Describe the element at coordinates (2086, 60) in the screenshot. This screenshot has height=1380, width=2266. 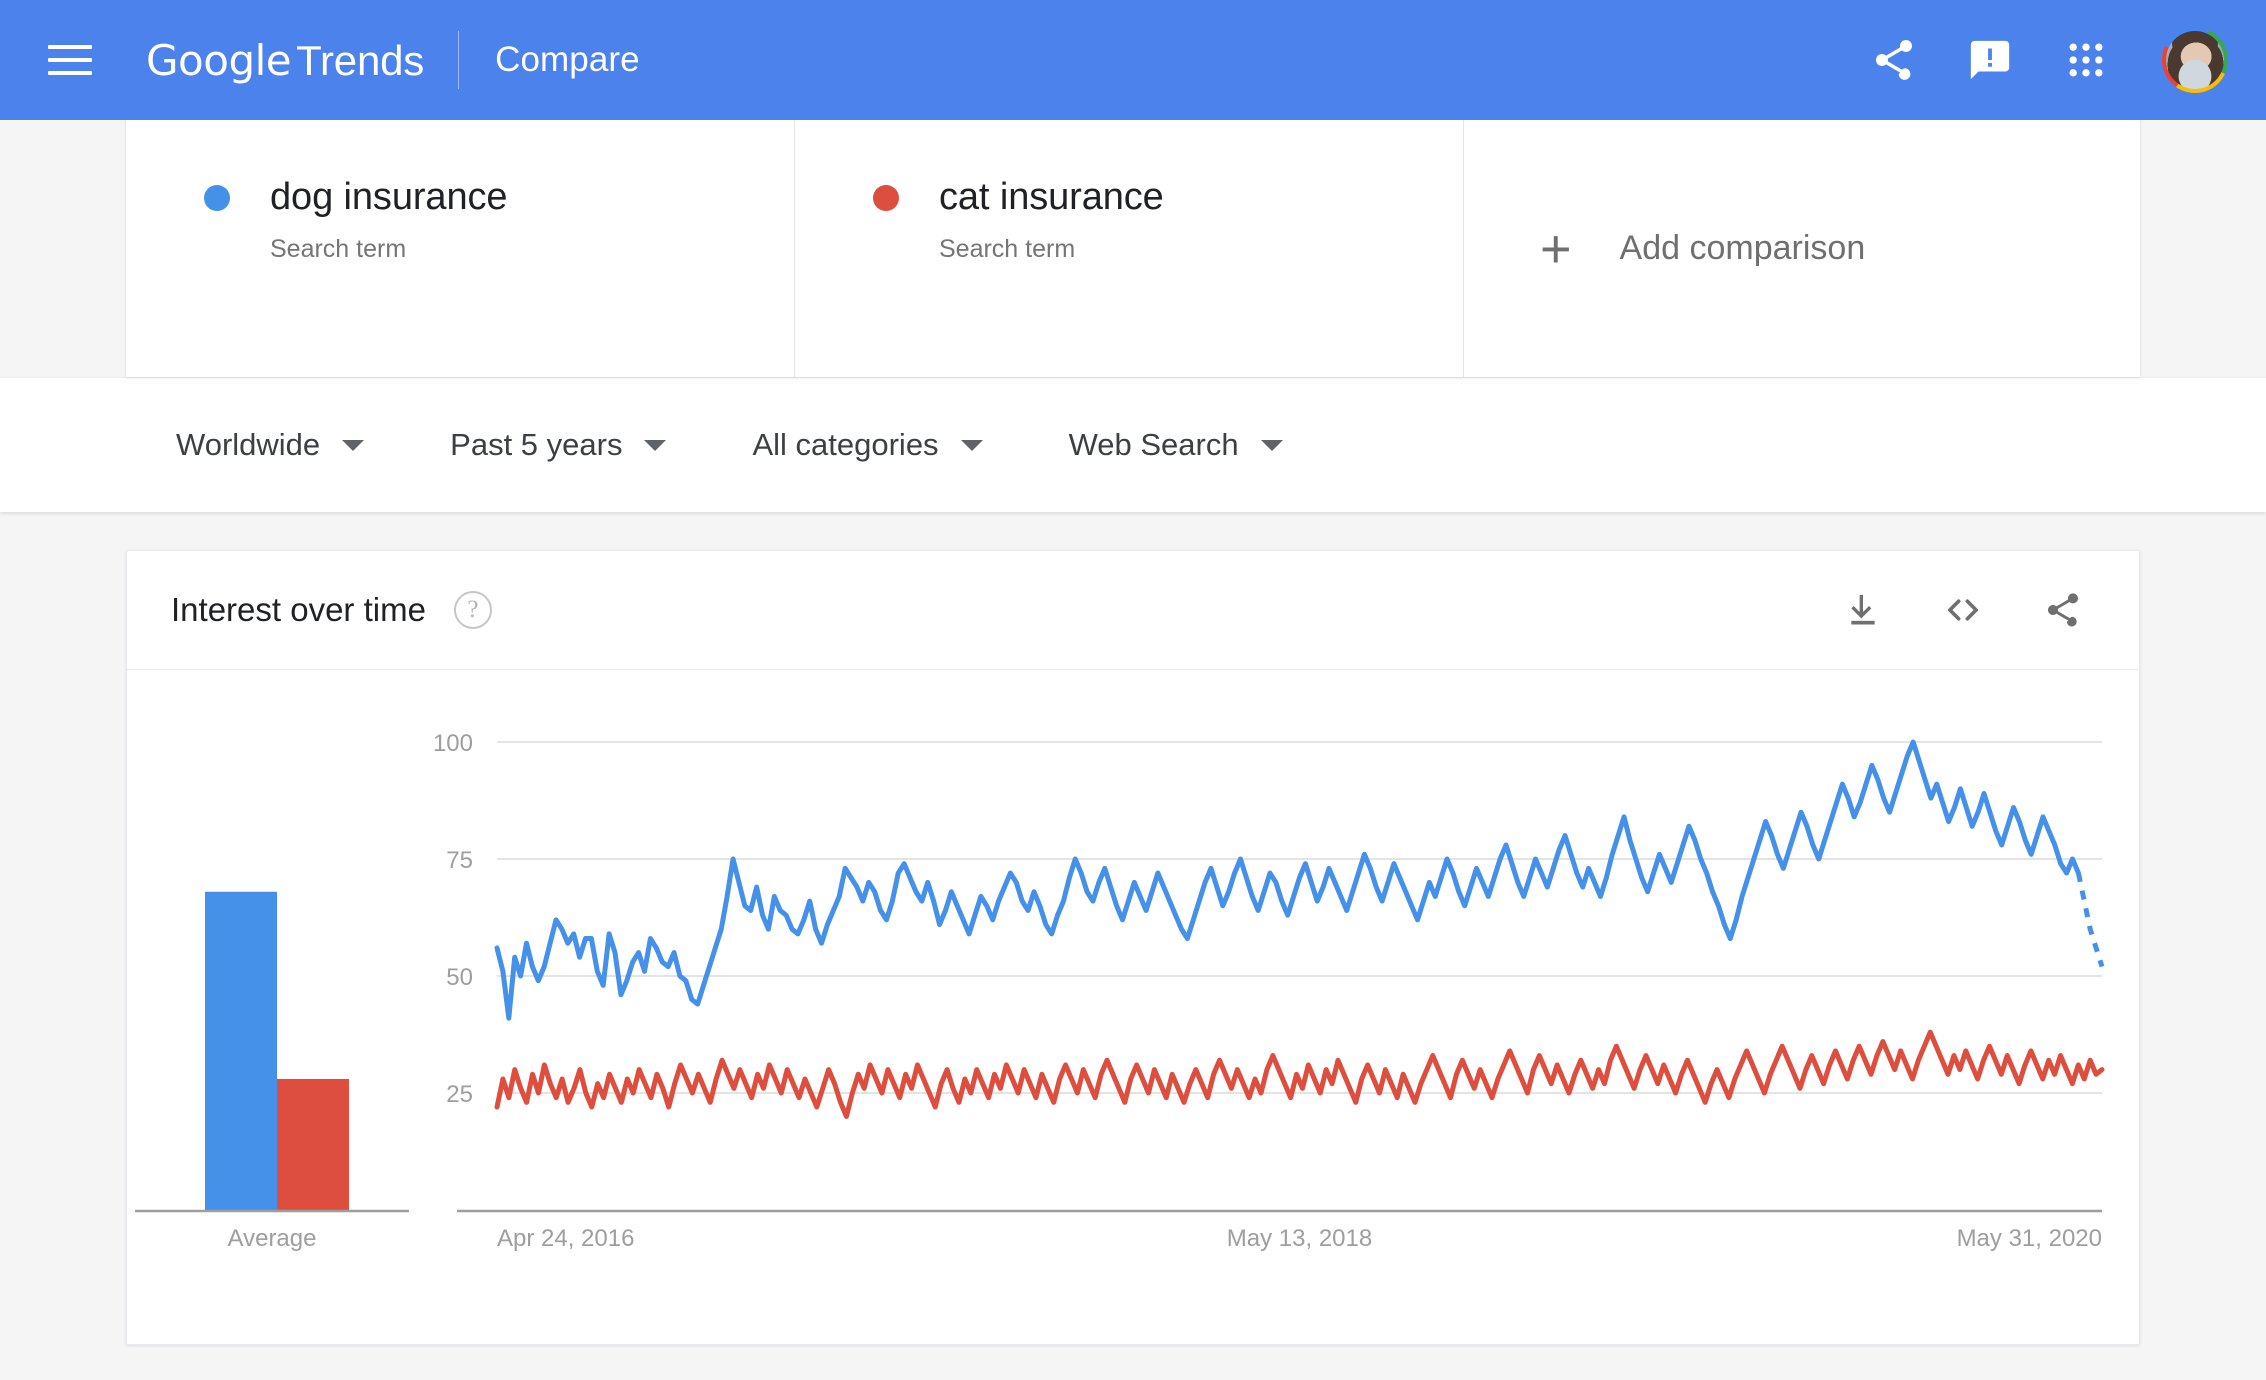
I see `apps-grid-icon` at that location.